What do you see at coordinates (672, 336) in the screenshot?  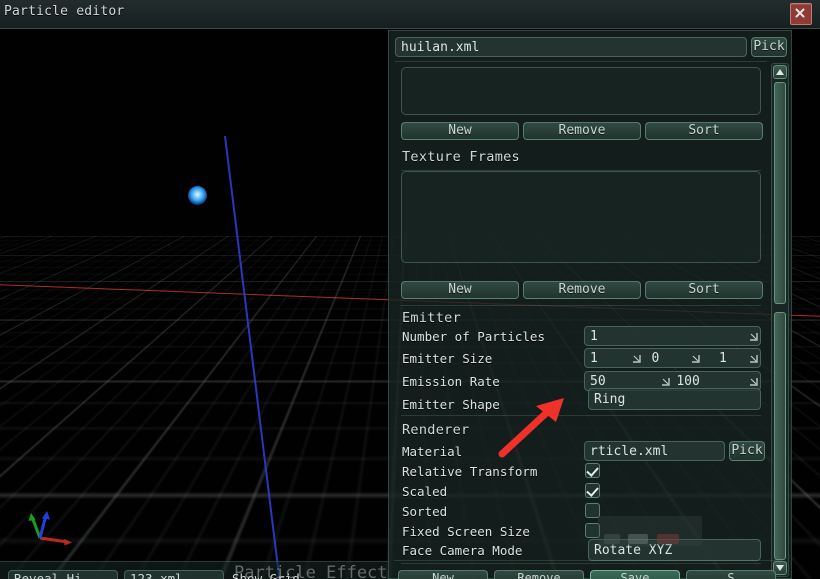 I see `number-of-particles-input: 1` at bounding box center [672, 336].